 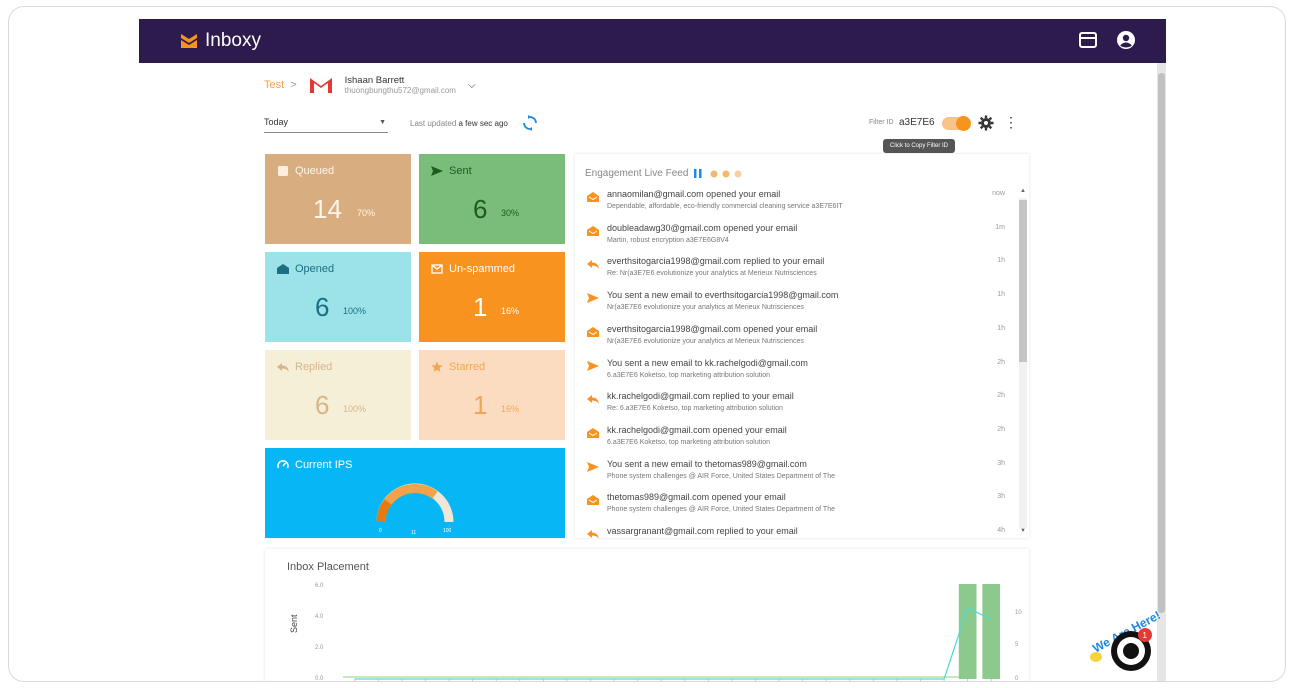 I want to click on stat-card-queued: Queued 14 70%, so click(x=338, y=199).